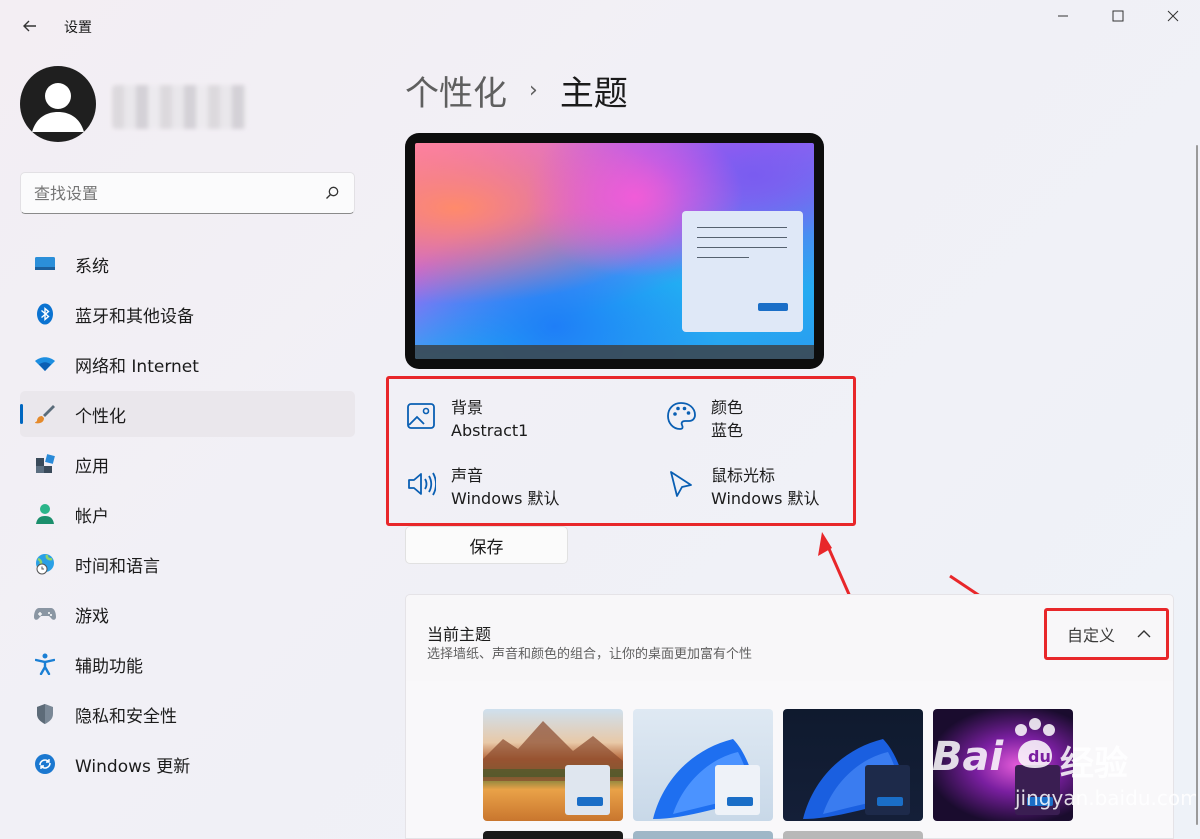  What do you see at coordinates (467, 420) in the screenshot?
I see `background-setting: 背景 Abstract1` at bounding box center [467, 420].